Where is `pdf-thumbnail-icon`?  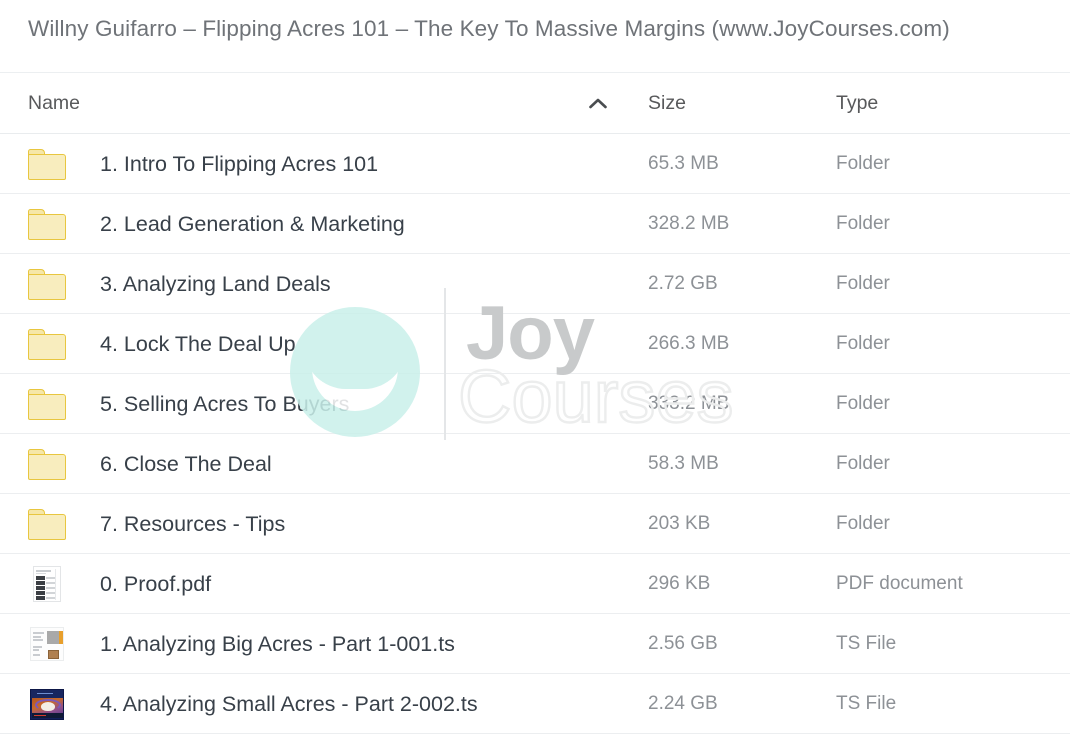 pdf-thumbnail-icon is located at coordinates (47, 584).